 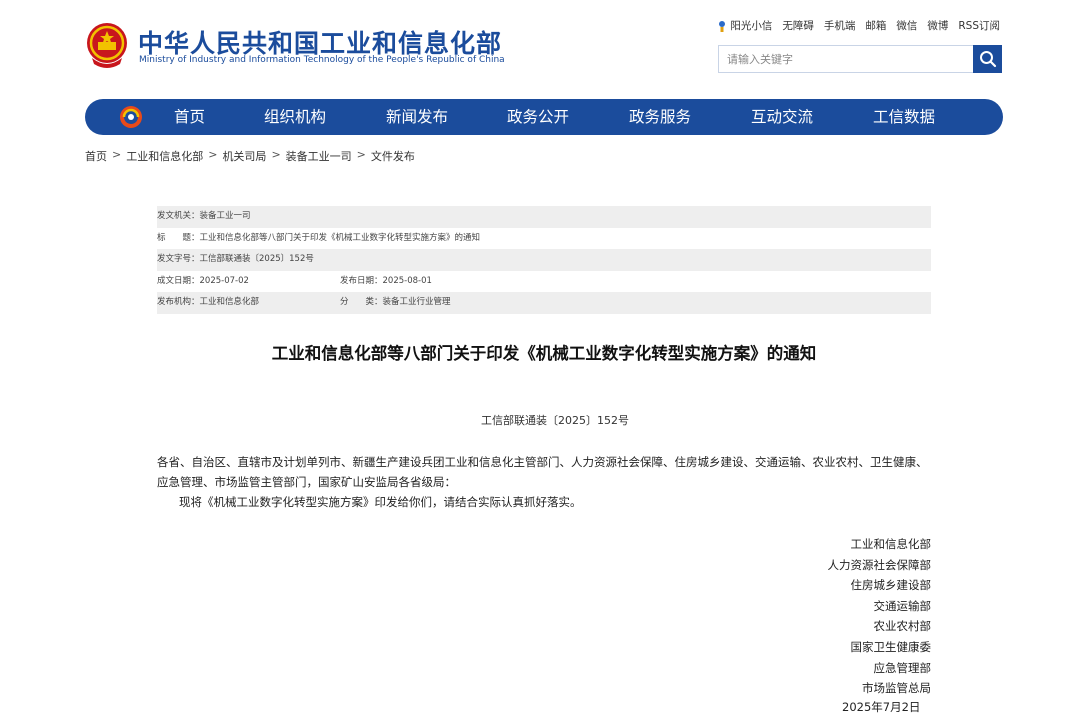 What do you see at coordinates (544, 217) in the screenshot?
I see `meta-row-issuer: 发文机关：装备工业一司` at bounding box center [544, 217].